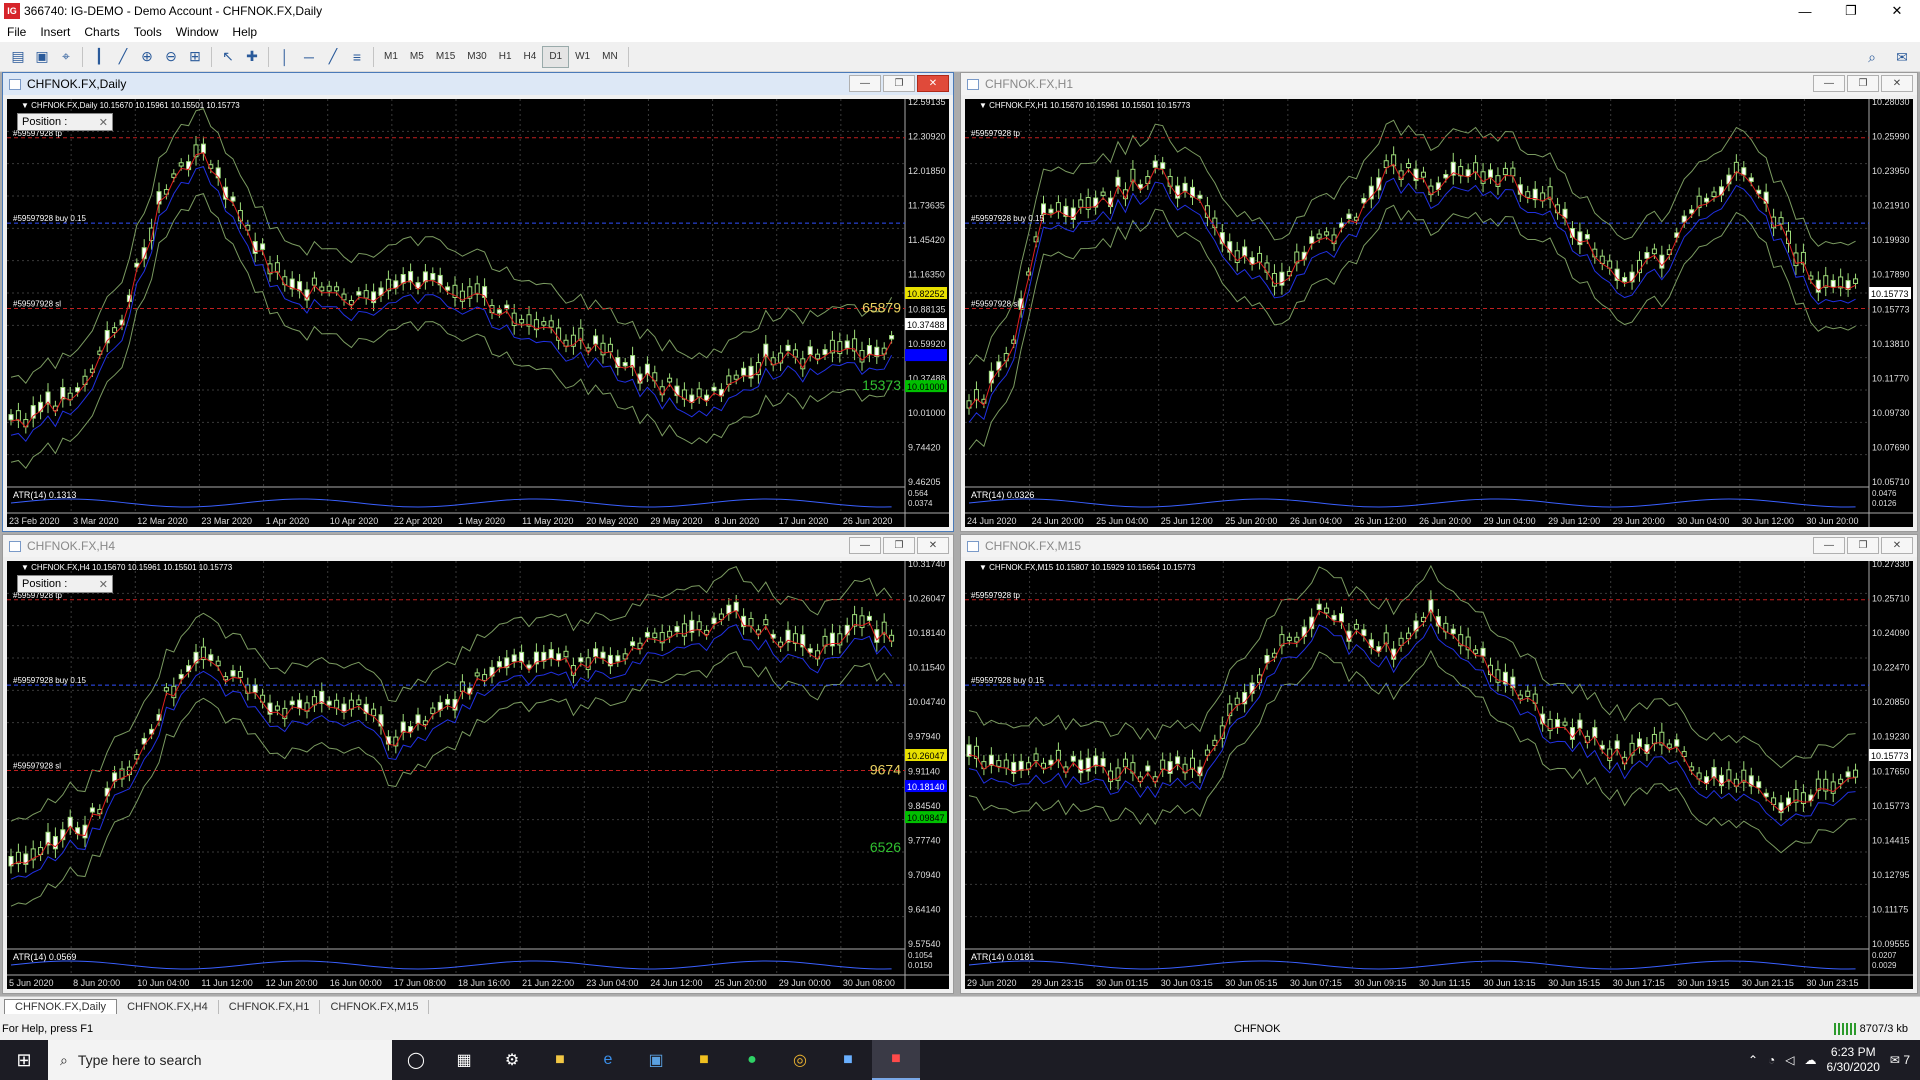  I want to click on new-chart-icon: ▤, so click(18, 57).